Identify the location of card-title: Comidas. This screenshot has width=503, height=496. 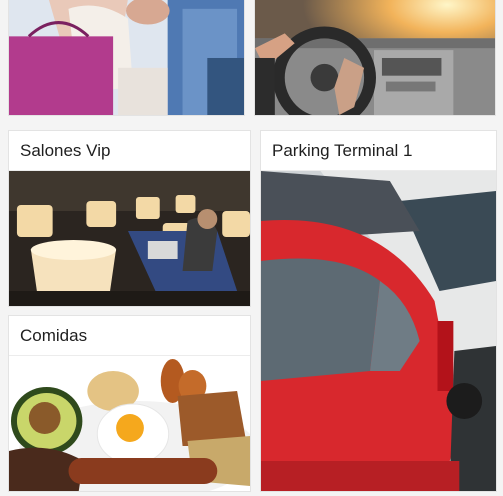
(129, 336).